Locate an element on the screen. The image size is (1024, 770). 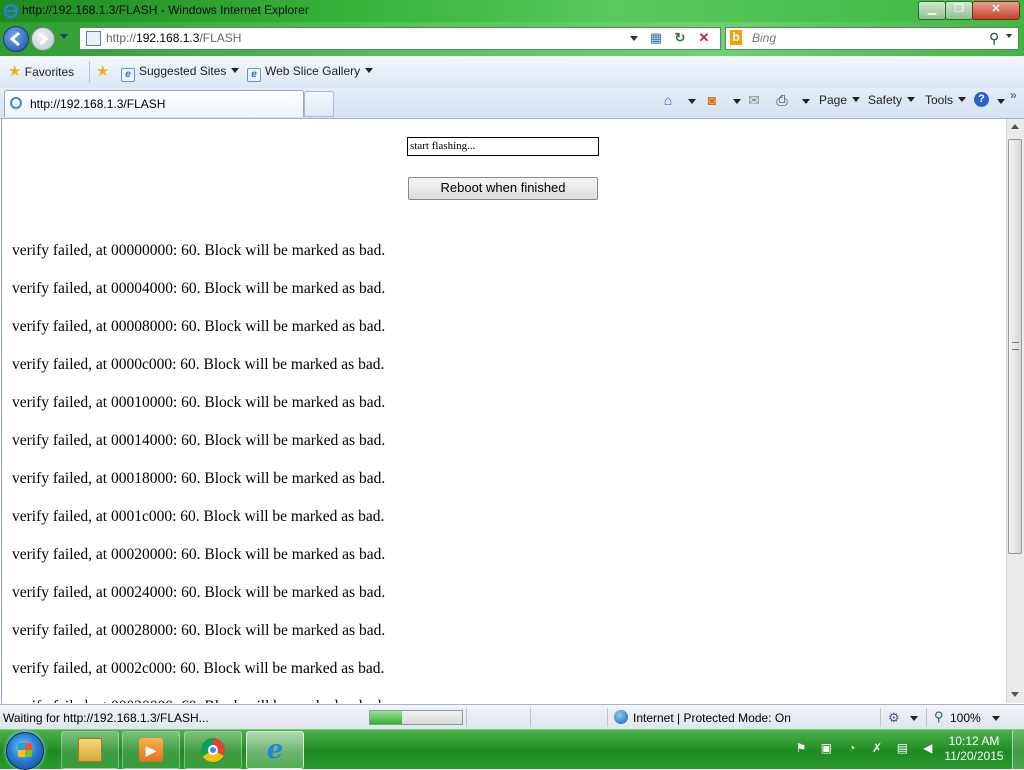
minimize-button: ▁ is located at coordinates (932, 10).